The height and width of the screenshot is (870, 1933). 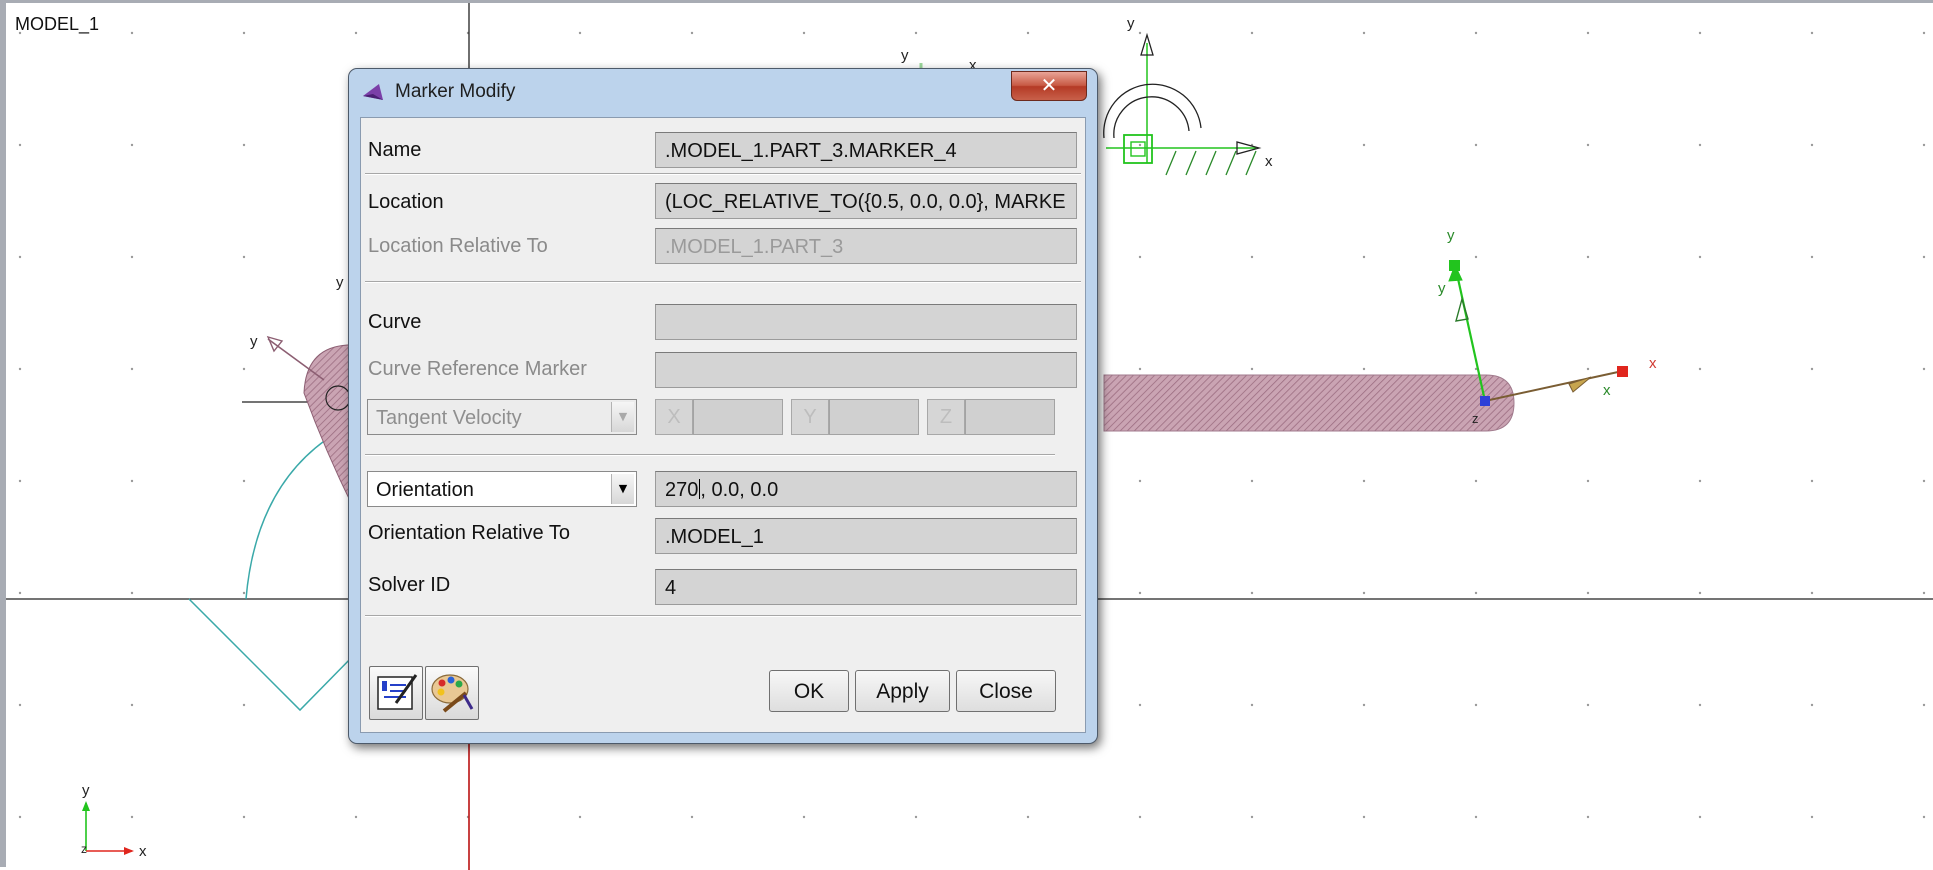 I want to click on pivot-ground-box, so click(x=1138, y=149).